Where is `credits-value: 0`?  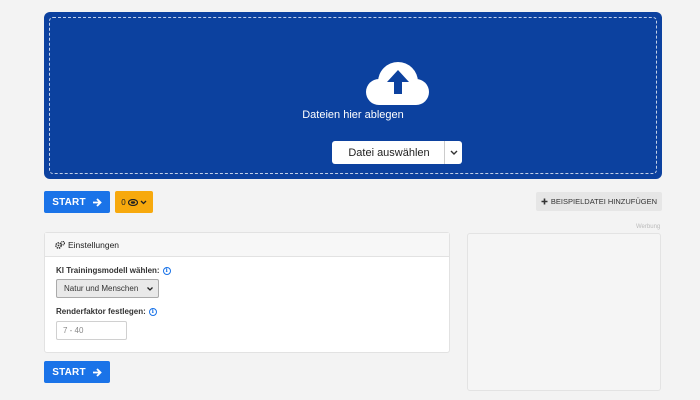 credits-value: 0 is located at coordinates (123, 202).